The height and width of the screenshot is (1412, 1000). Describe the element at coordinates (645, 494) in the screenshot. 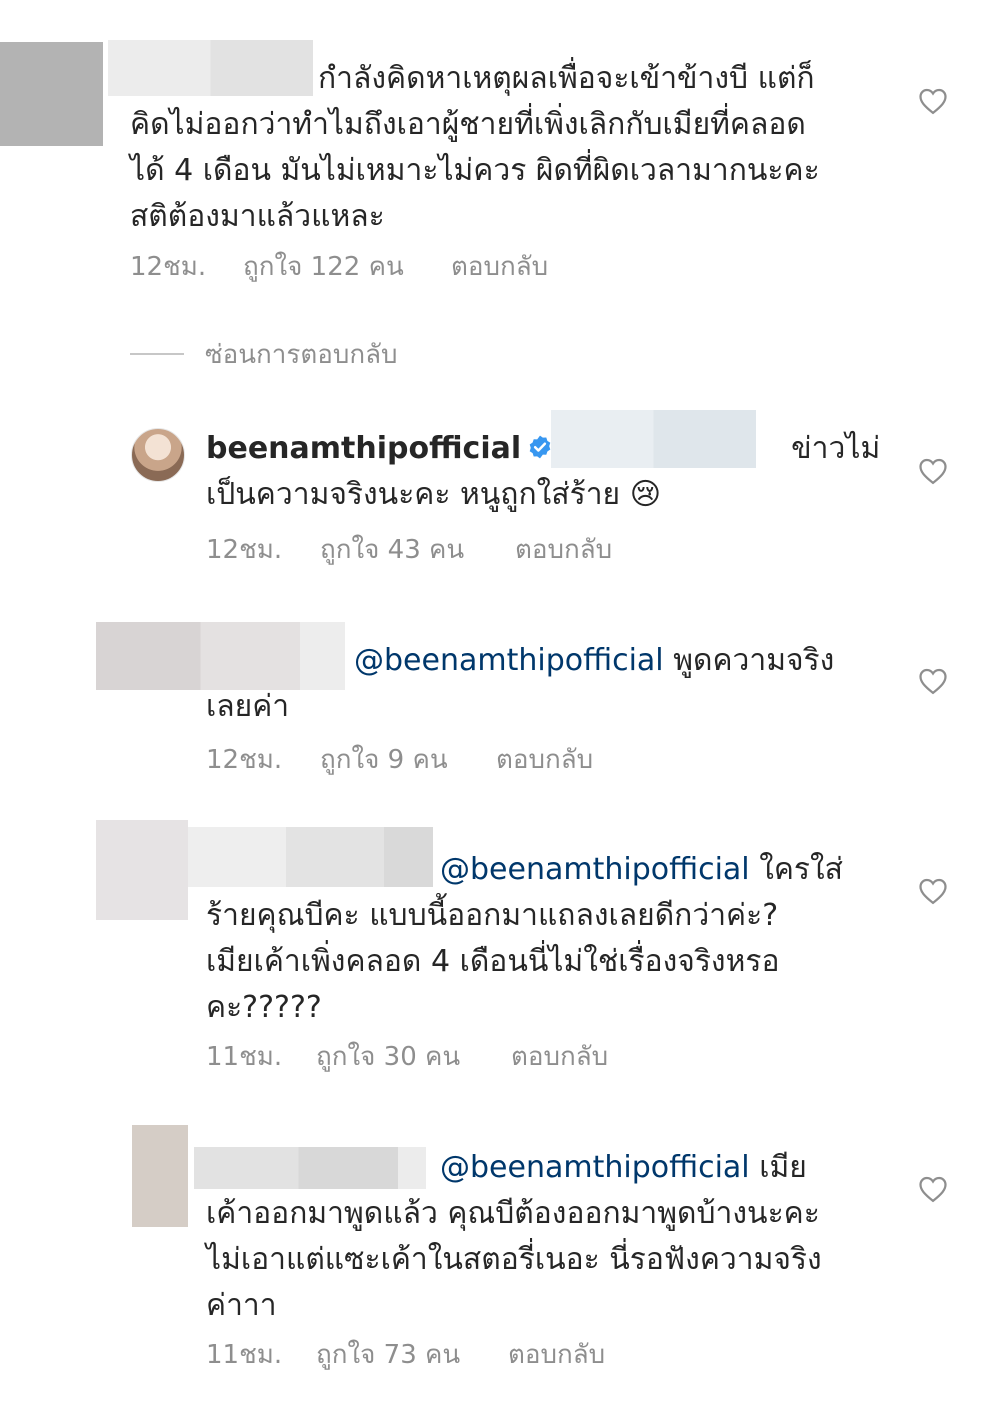

I see `crying-emoji: 😢` at that location.